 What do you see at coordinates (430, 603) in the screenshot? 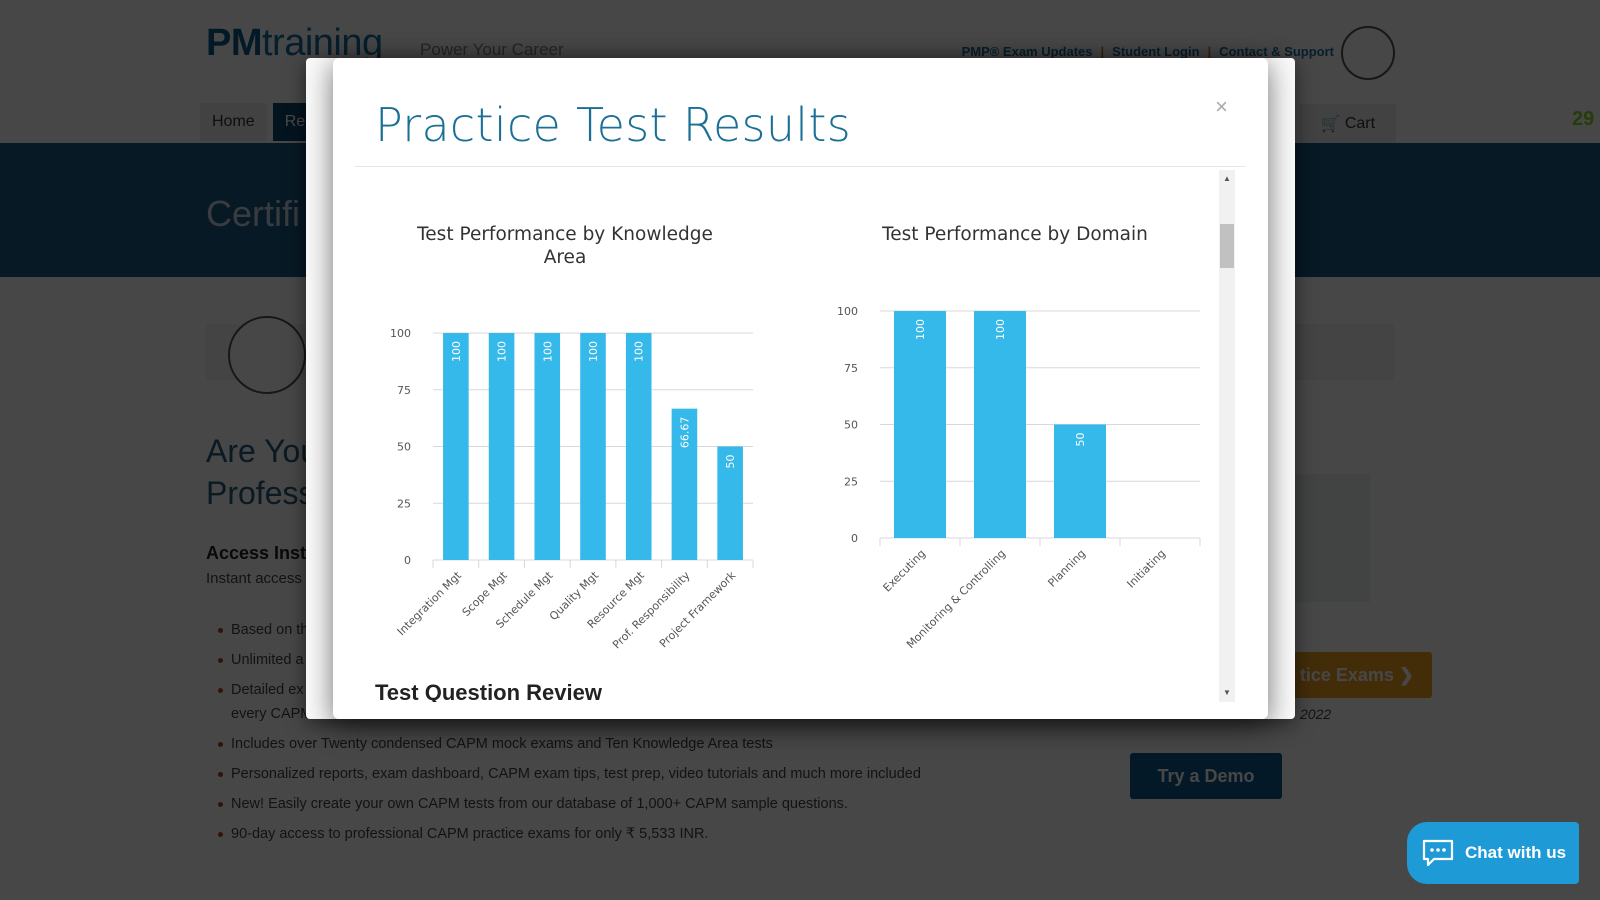
I see `x-tick-label: Integration Mgt` at bounding box center [430, 603].